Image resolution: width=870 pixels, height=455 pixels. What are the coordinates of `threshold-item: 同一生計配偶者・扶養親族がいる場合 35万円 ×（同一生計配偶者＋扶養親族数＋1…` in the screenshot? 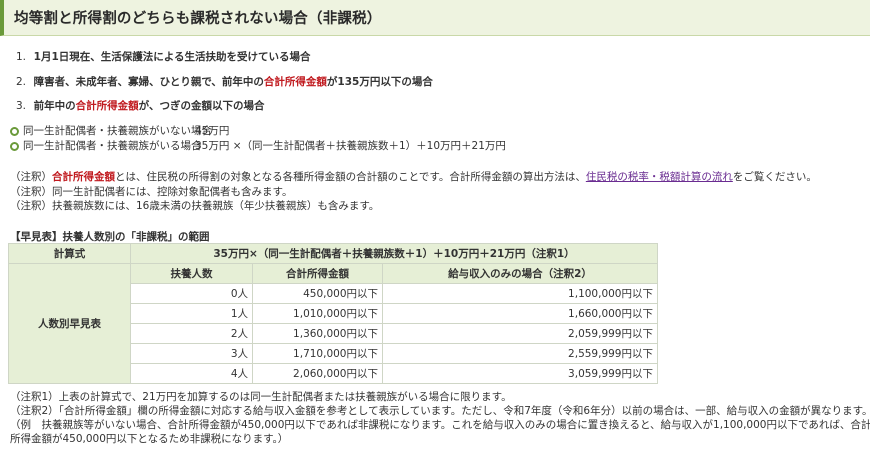 It's located at (430, 146).